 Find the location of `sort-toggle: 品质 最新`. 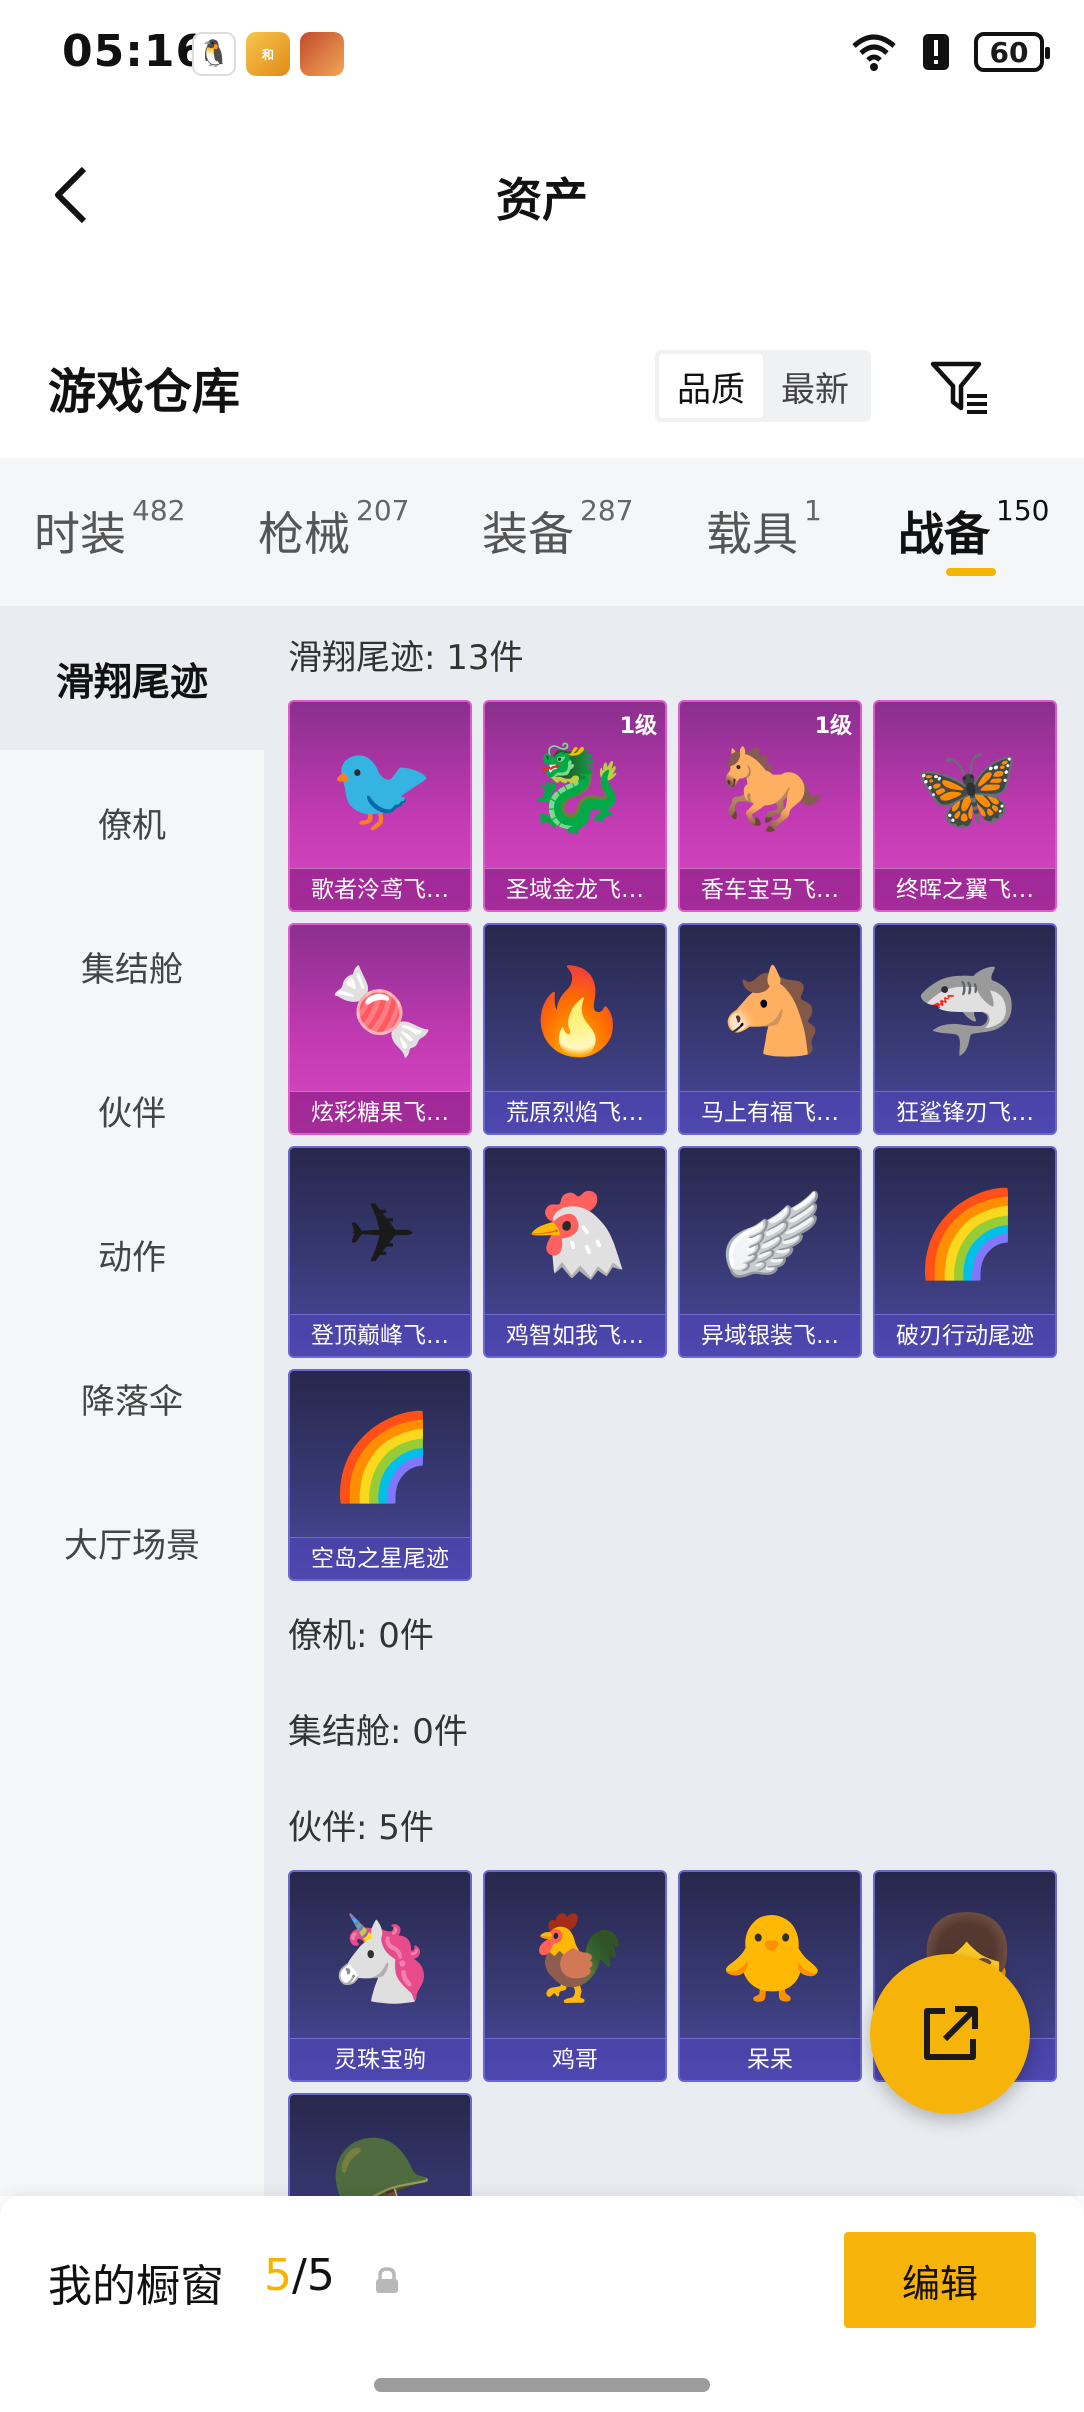

sort-toggle: 品质 最新 is located at coordinates (763, 386).